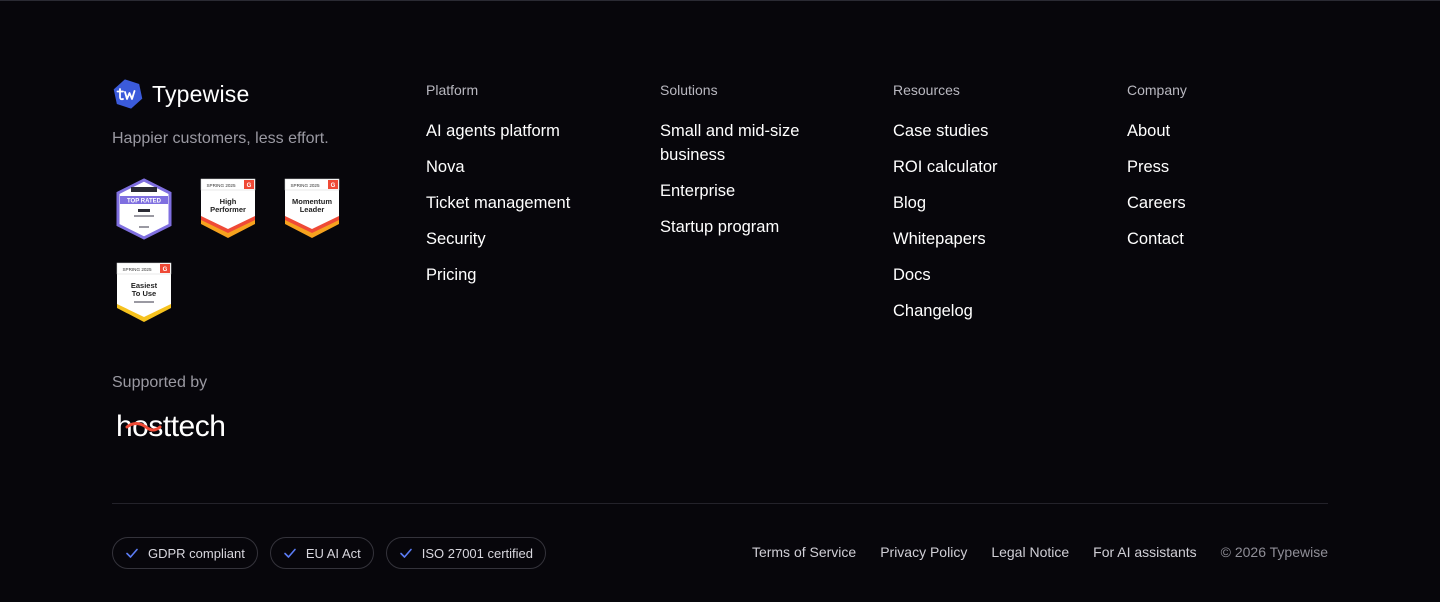  Describe the element at coordinates (201, 93) in the screenshot. I see `brand-name: Typewise` at that location.